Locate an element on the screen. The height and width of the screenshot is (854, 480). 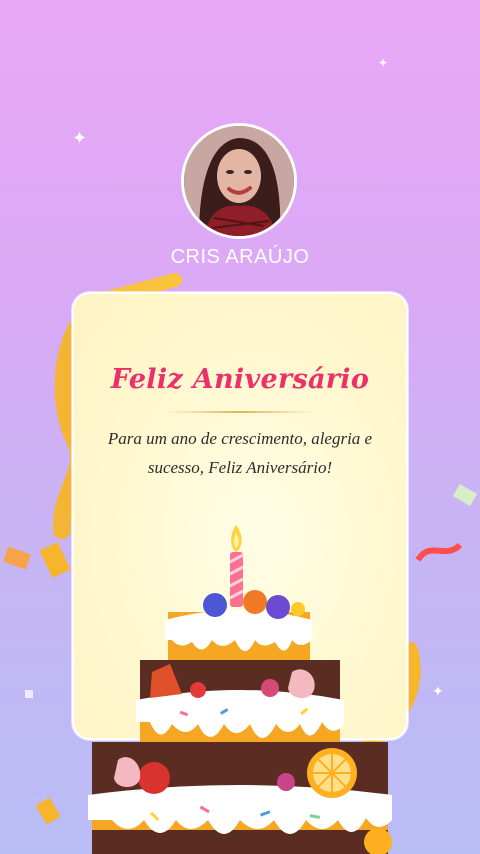
title-divider is located at coordinates (240, 412).